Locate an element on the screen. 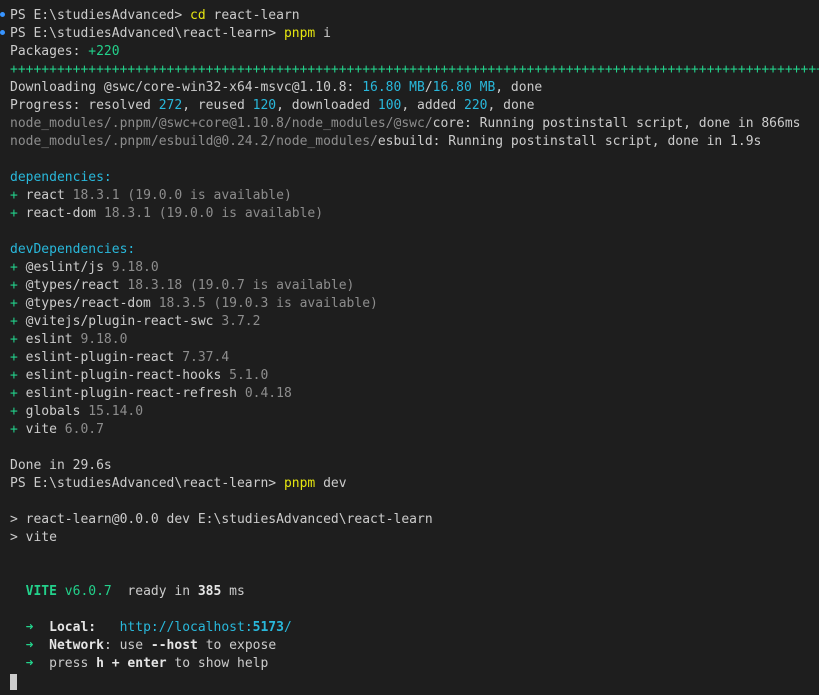  terminal-text-segment: +220 is located at coordinates (104, 51).